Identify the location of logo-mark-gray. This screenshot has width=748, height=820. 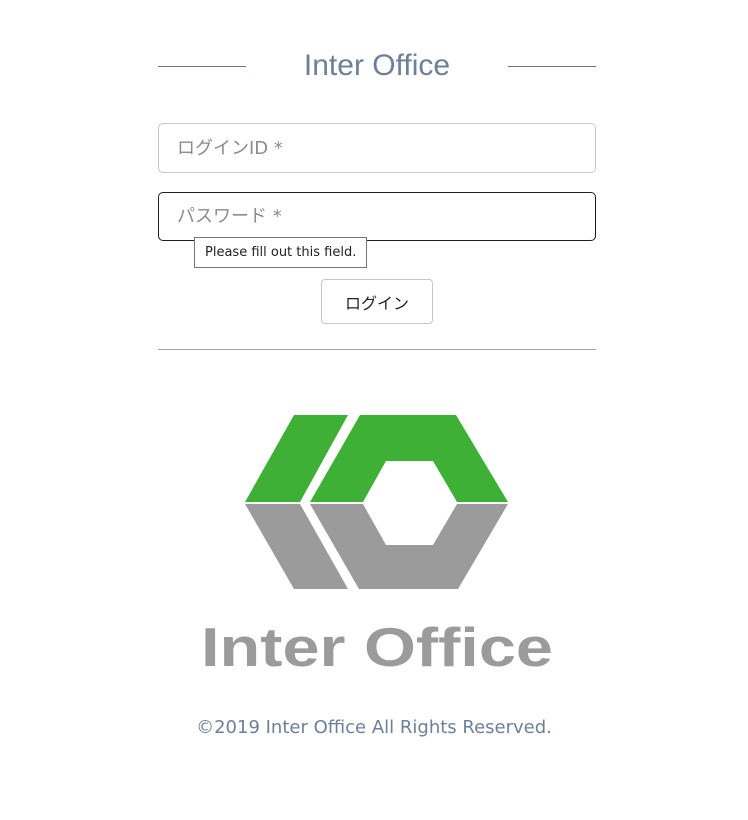
(376, 546).